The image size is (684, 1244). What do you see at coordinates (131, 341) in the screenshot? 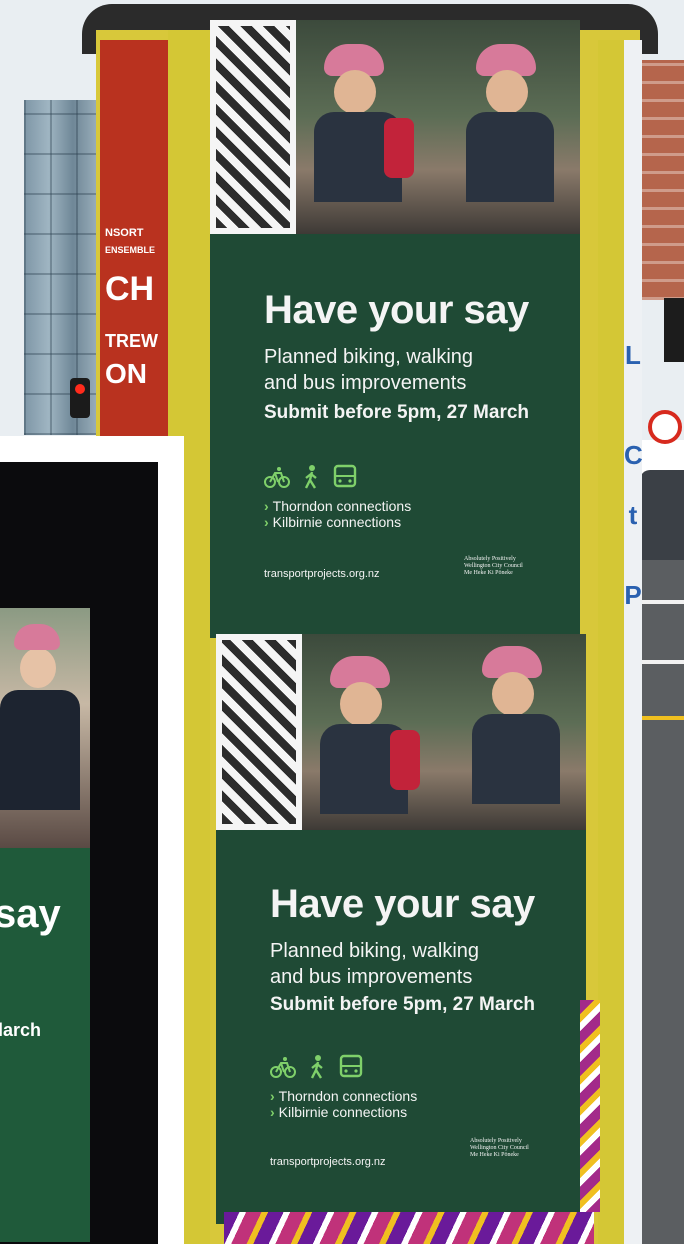
I see `red-poster-text: TREW` at bounding box center [131, 341].